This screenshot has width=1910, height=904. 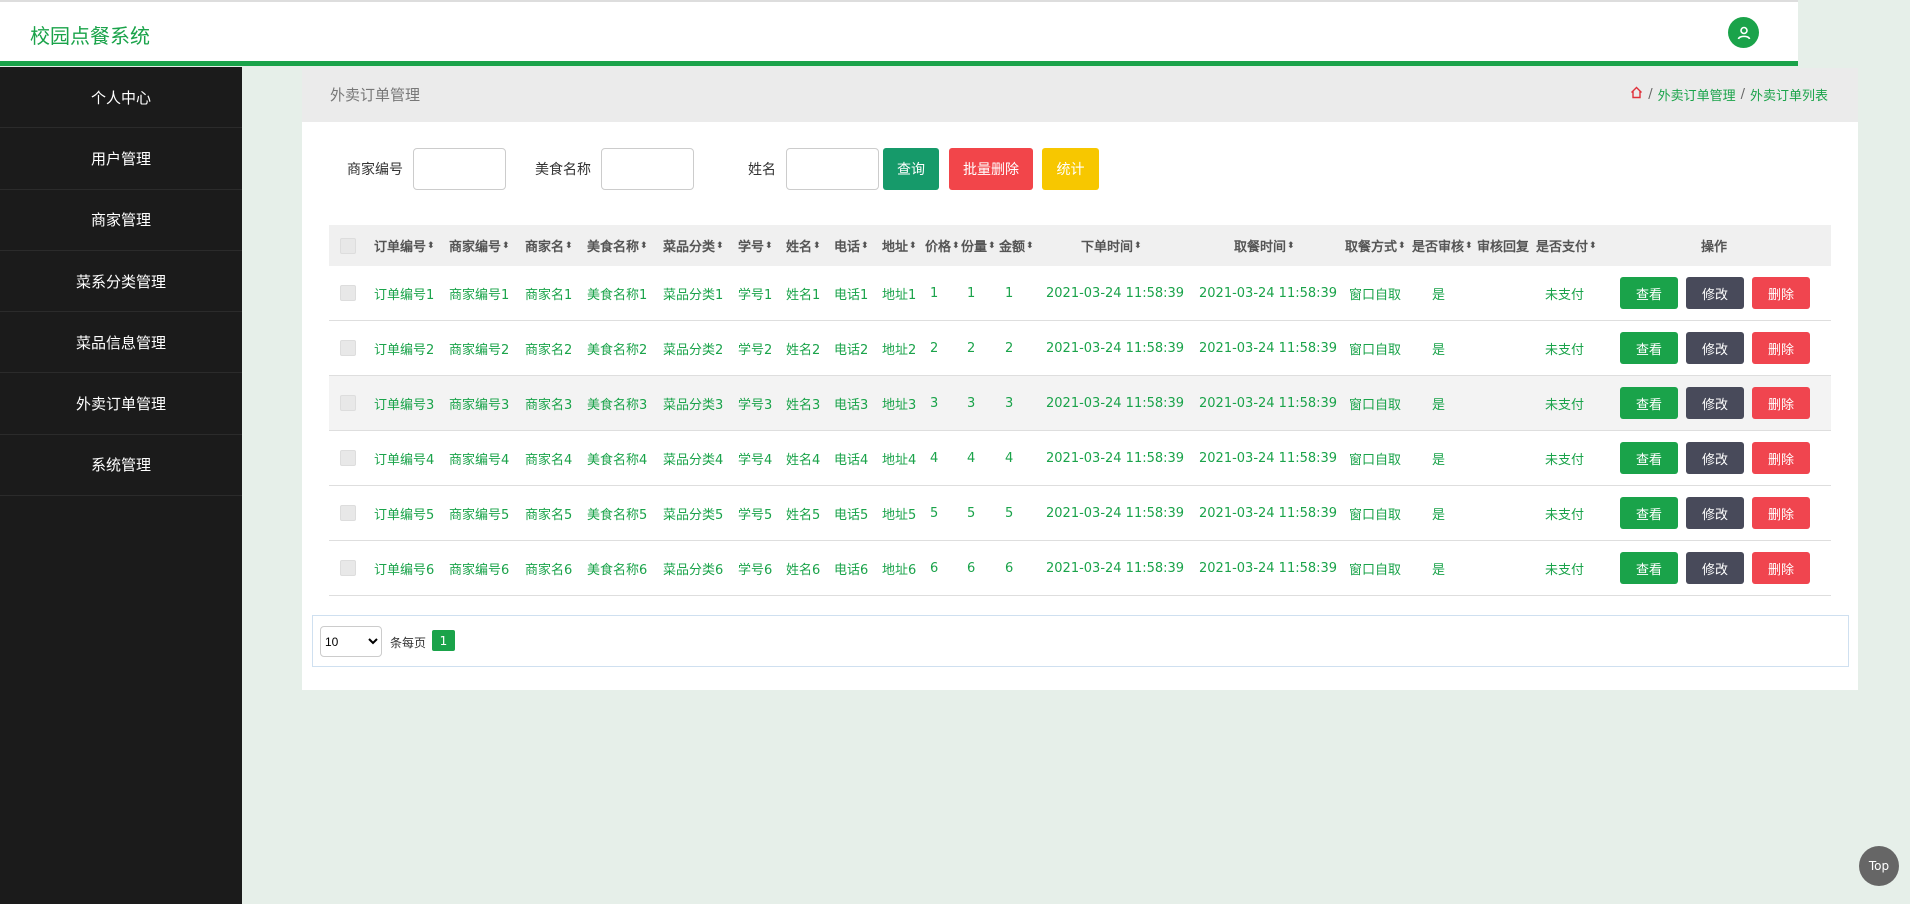 I want to click on sidebar-item-cuisine-category: 菜系分类管理, so click(x=121, y=282).